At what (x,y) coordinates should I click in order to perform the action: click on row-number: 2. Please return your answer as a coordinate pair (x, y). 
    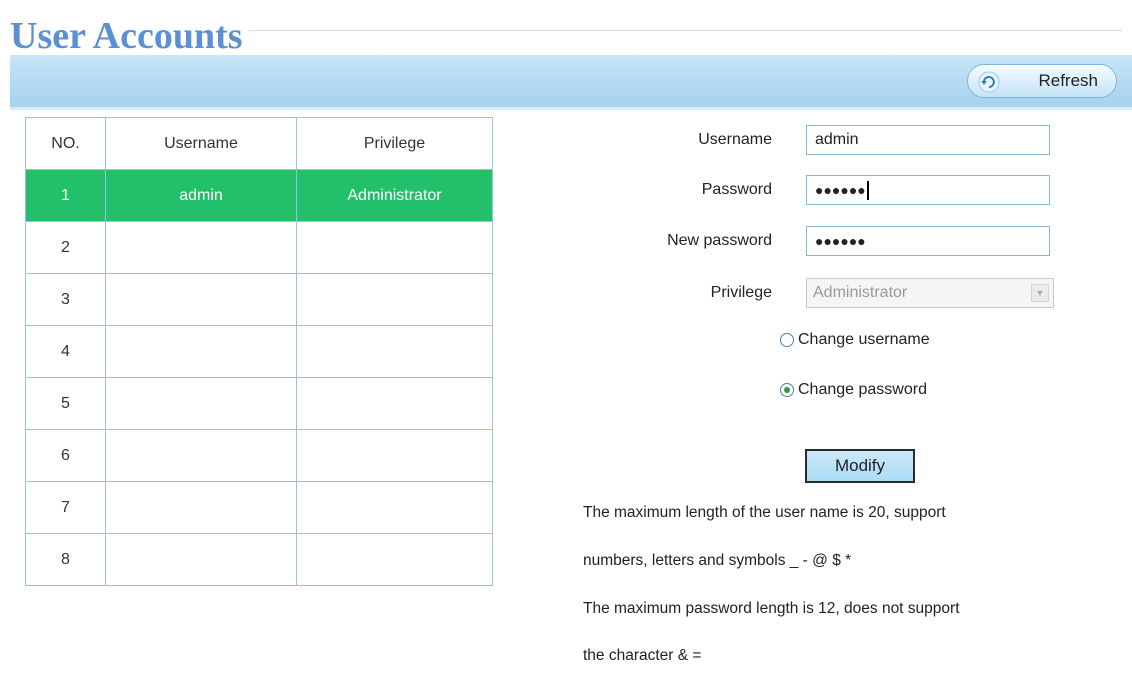
    Looking at the image, I should click on (65, 247).